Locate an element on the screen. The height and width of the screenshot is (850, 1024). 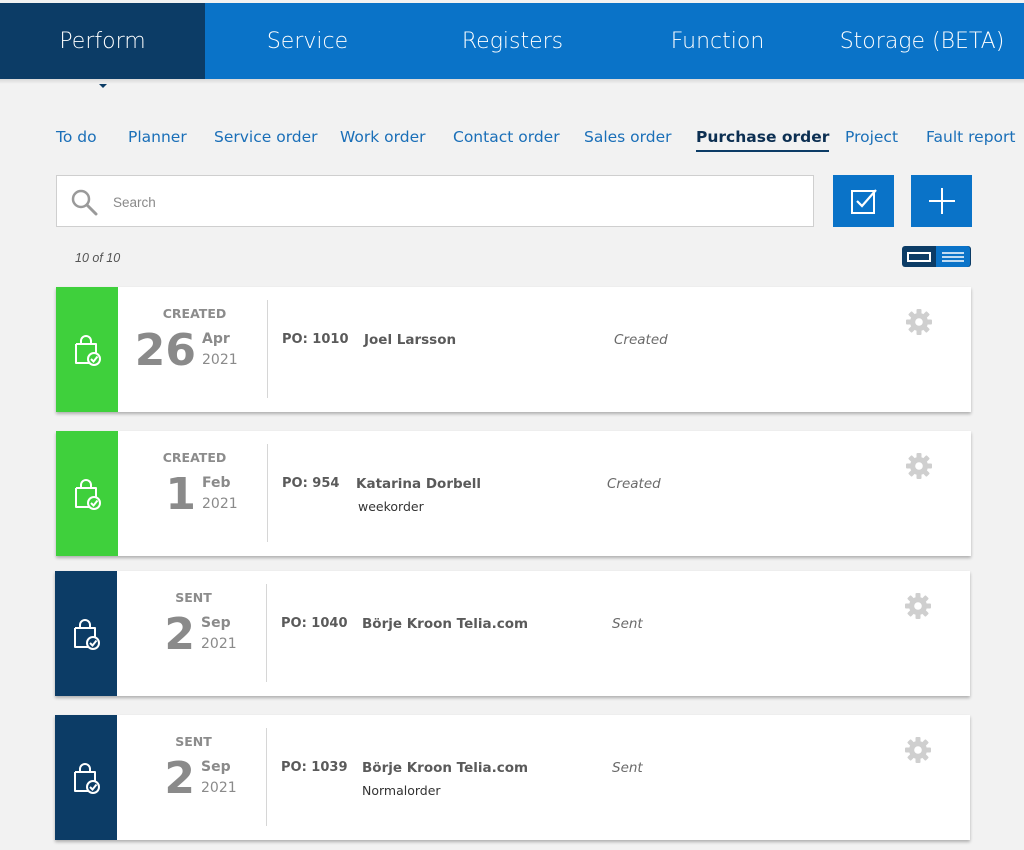
subnav-service-order: Service order is located at coordinates (266, 137).